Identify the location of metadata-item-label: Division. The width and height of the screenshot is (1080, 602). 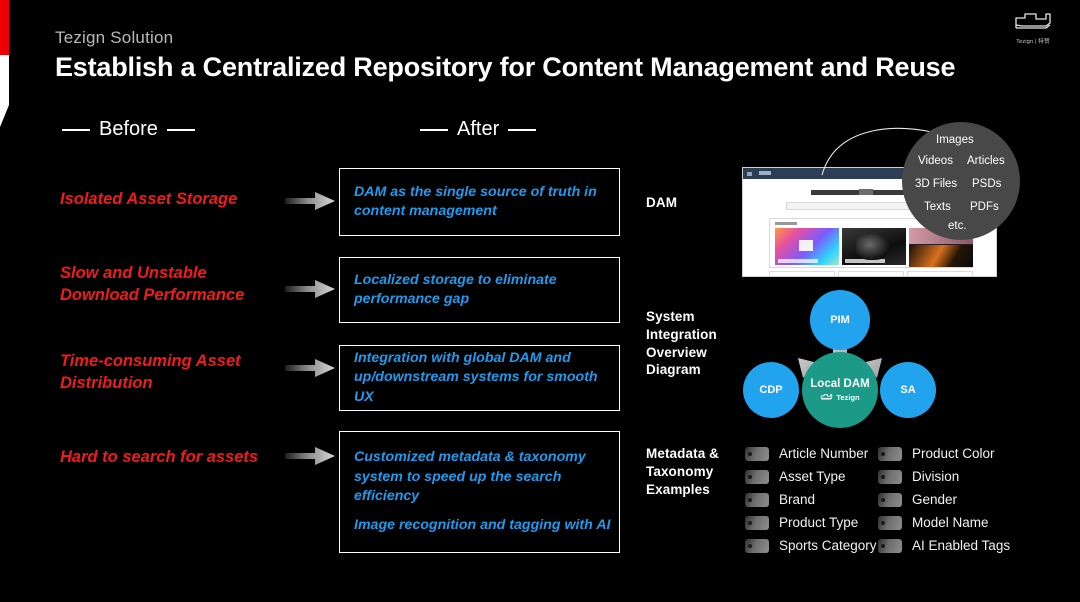
(936, 476).